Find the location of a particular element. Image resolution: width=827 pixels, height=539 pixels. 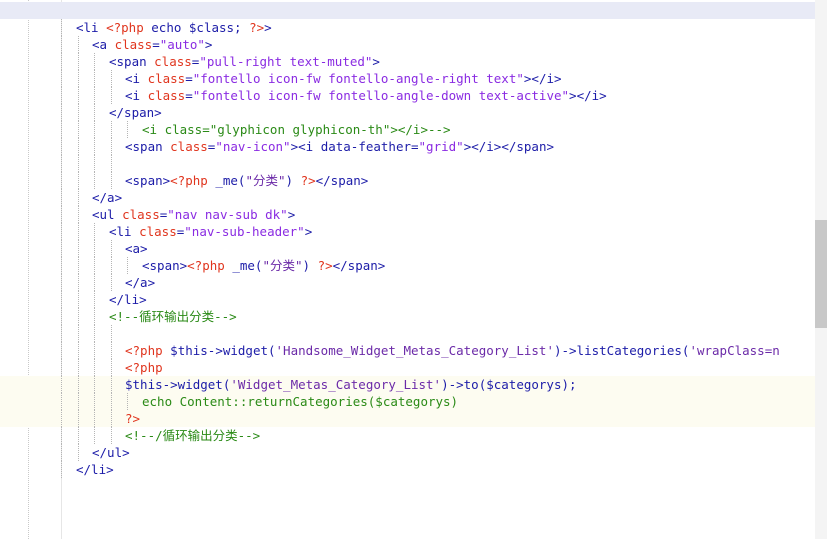

code-text: </li> is located at coordinates (128, 299).